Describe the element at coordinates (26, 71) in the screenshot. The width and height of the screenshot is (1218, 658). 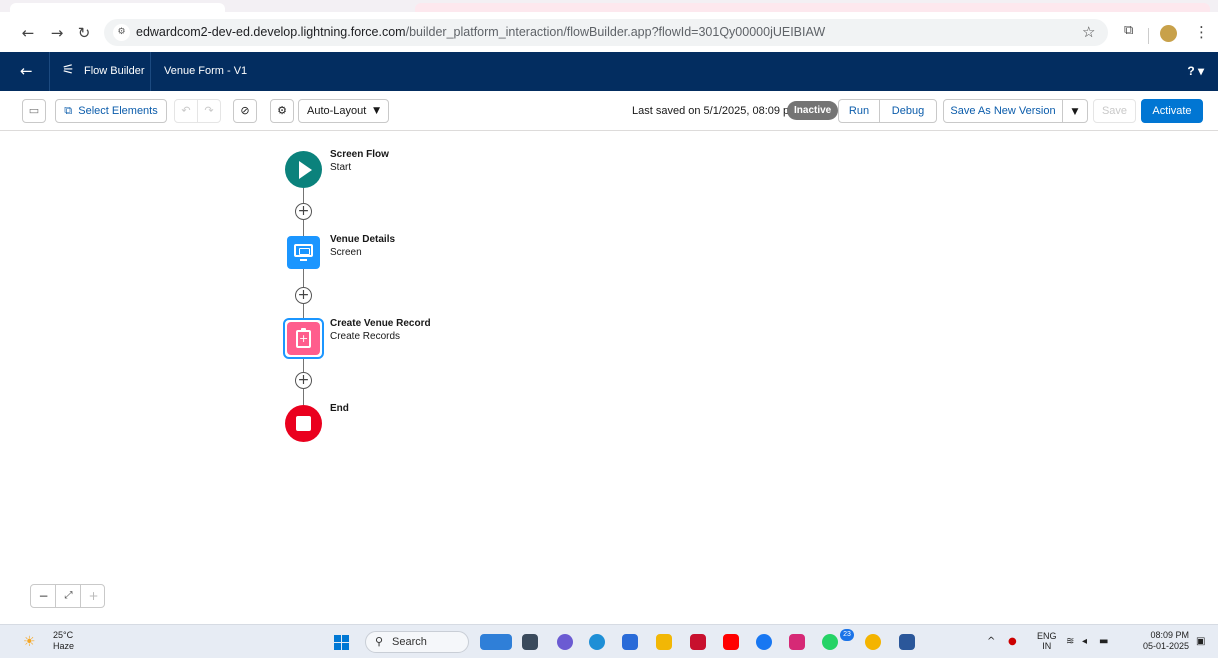
I see `back-icon: ←` at that location.